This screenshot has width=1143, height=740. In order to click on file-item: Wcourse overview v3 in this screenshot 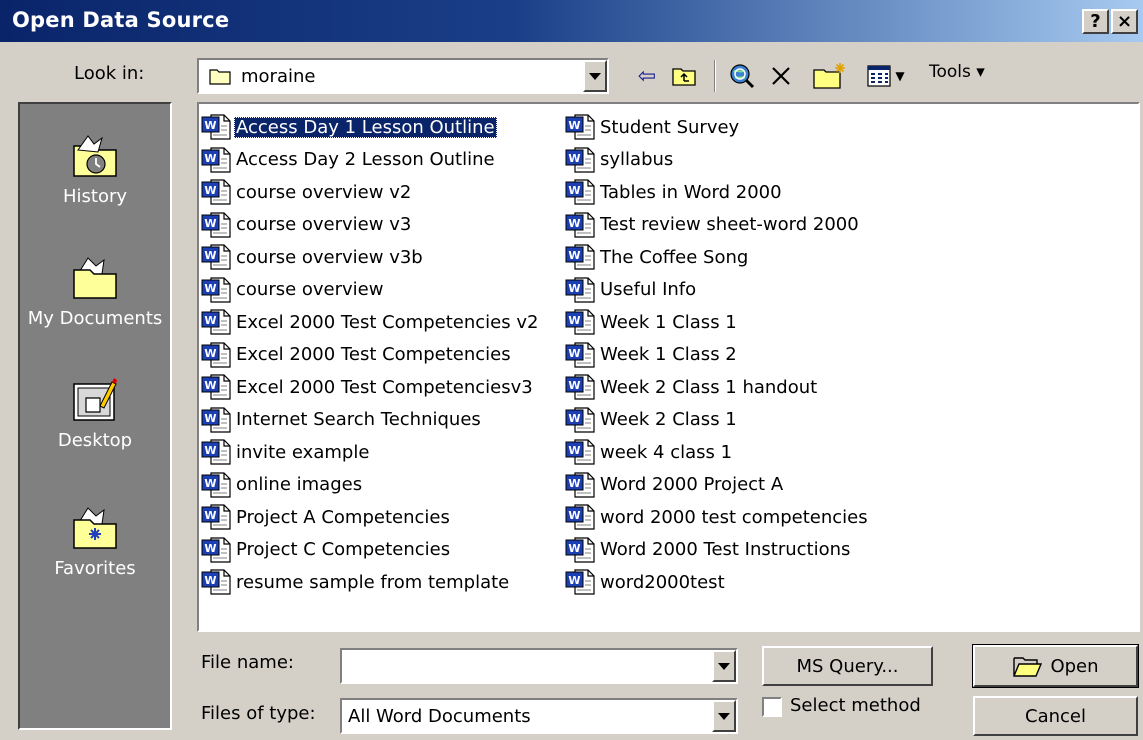, I will do `click(370, 225)`.